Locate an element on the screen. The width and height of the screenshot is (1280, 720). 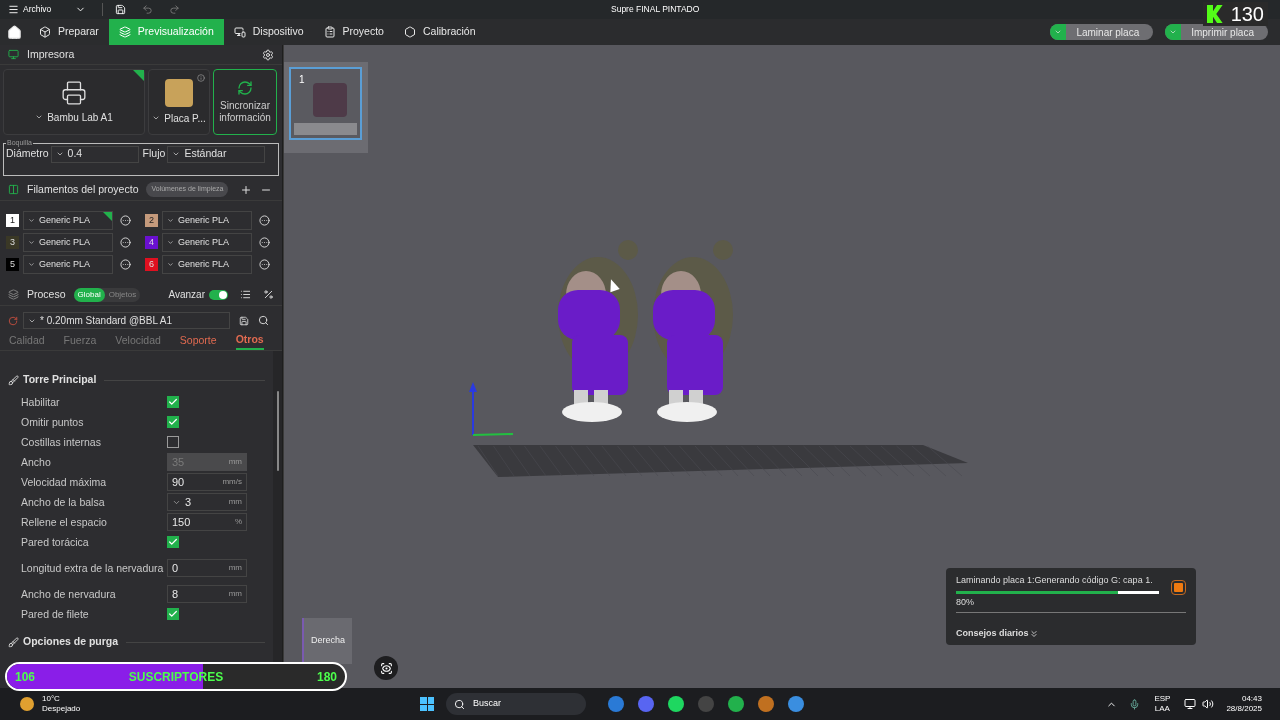
menu-icon is located at coordinates (13, 9).